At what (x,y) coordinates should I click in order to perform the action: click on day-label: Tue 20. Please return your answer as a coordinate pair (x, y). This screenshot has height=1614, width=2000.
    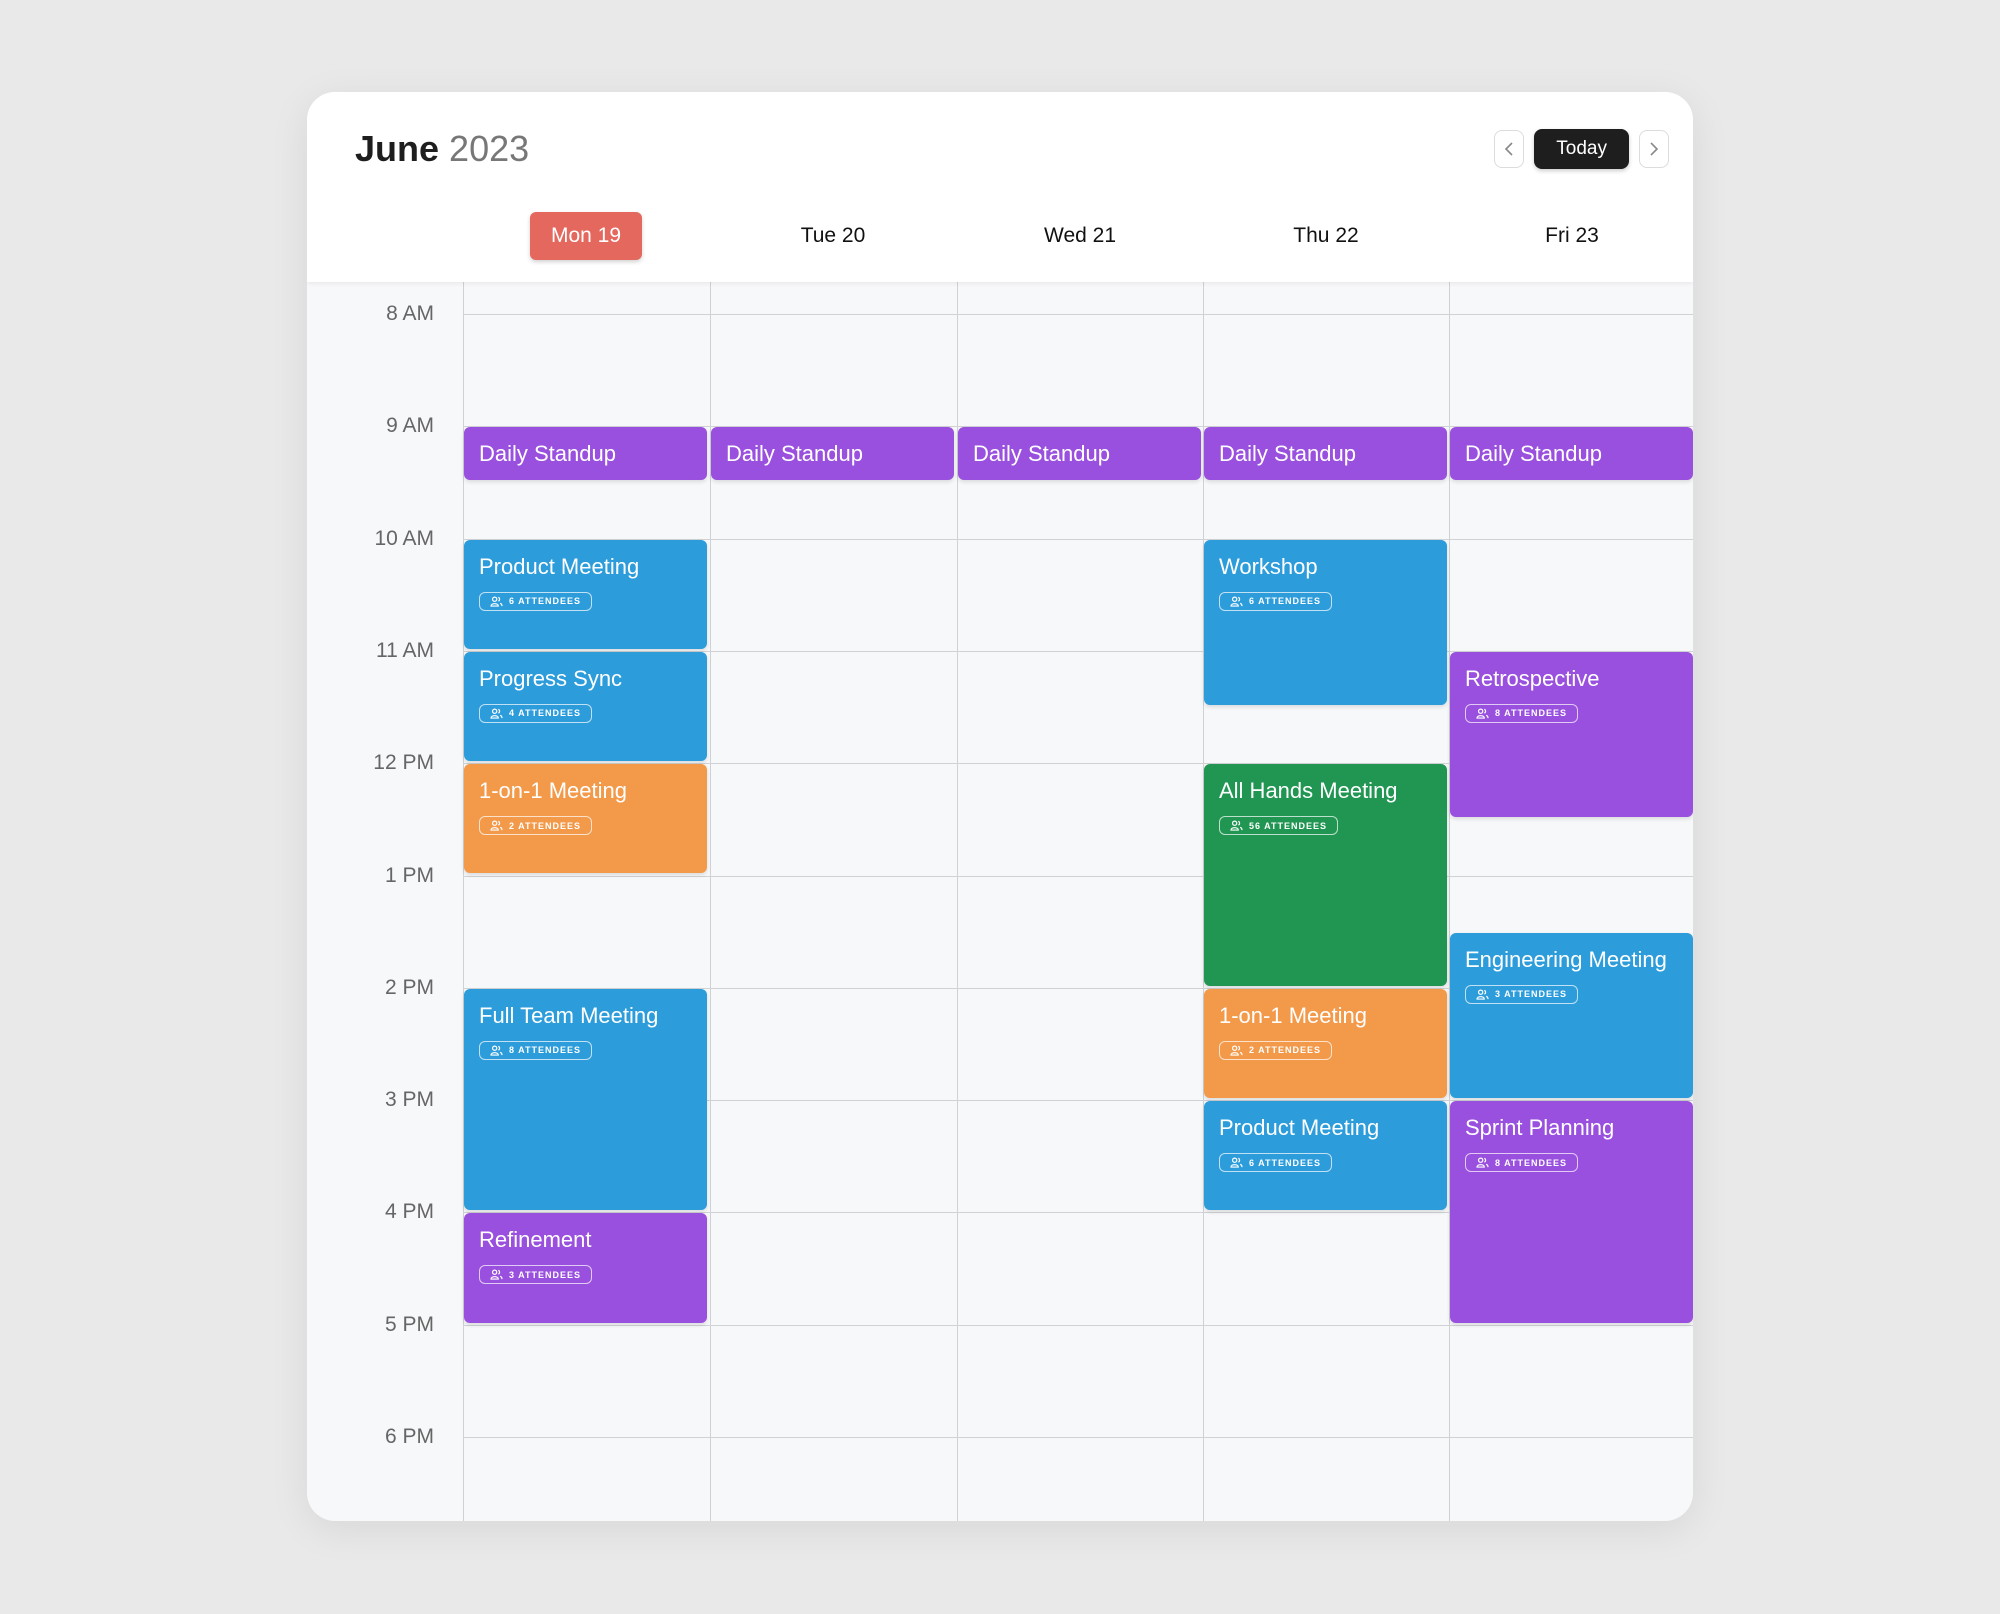
    Looking at the image, I should click on (833, 235).